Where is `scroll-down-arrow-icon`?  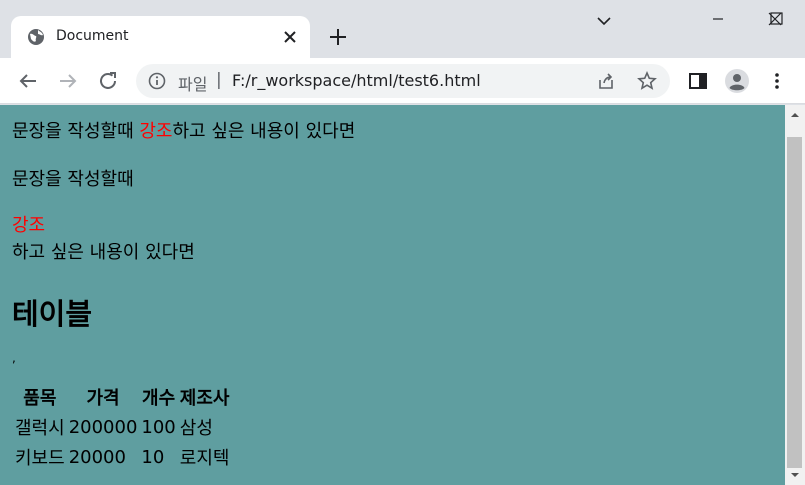
scroll-down-arrow-icon is located at coordinates (795, 475).